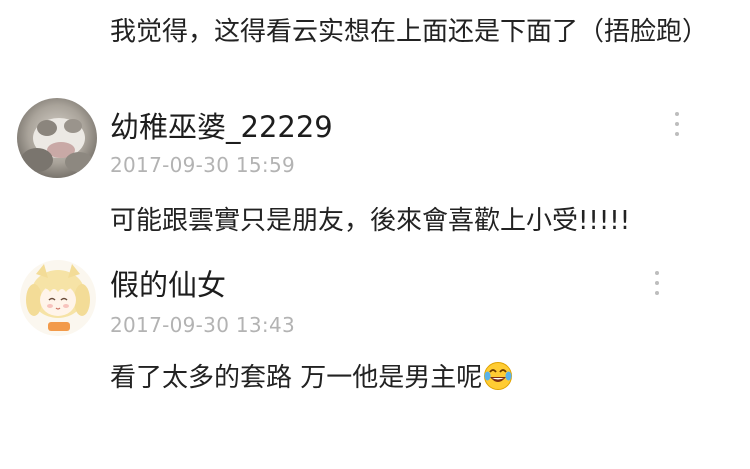 The height and width of the screenshot is (469, 750). I want to click on tears-of-joy-emoji-icon, so click(498, 380).